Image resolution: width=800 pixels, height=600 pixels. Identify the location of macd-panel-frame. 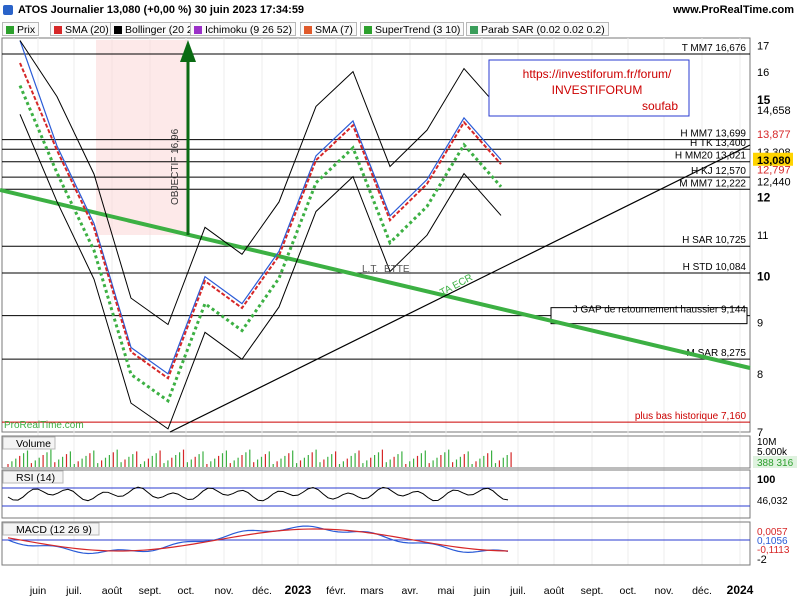
(376, 543).